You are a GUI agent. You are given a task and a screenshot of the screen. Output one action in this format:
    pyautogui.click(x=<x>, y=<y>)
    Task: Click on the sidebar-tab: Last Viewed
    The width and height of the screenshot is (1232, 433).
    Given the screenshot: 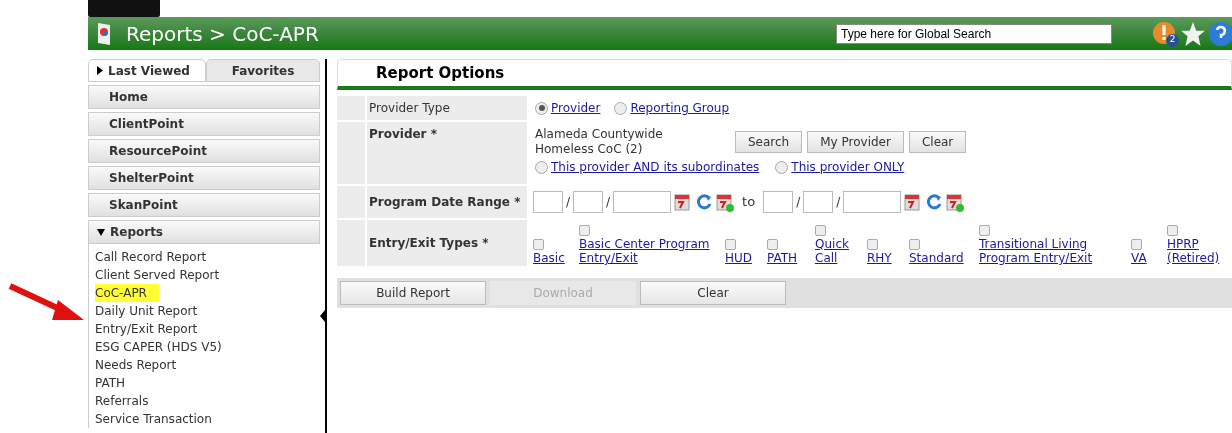 What is the action you would take?
    pyautogui.click(x=147, y=70)
    